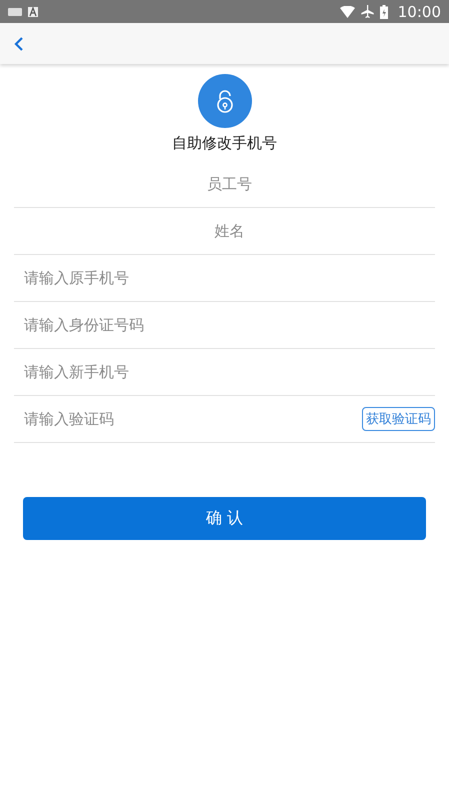 The image size is (449, 800). What do you see at coordinates (229, 325) in the screenshot?
I see `input-field: 请输入身份证号码` at bounding box center [229, 325].